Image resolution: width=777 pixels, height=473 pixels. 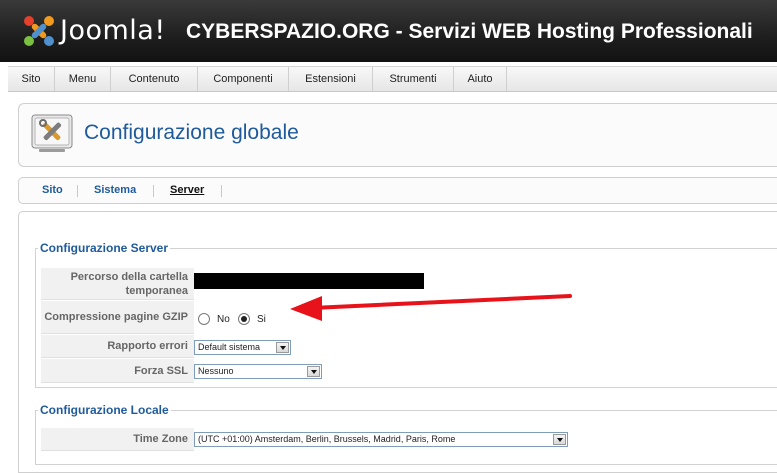 What do you see at coordinates (31, 79) in the screenshot?
I see `menu-item-sito: Sito` at bounding box center [31, 79].